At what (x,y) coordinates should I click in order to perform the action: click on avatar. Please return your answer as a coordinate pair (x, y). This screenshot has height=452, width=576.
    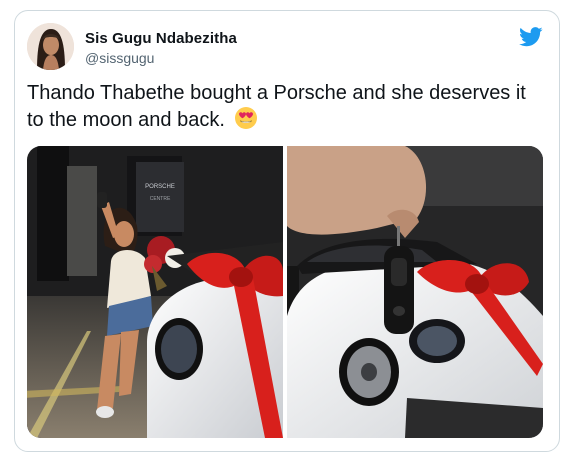
    Looking at the image, I should click on (50, 46).